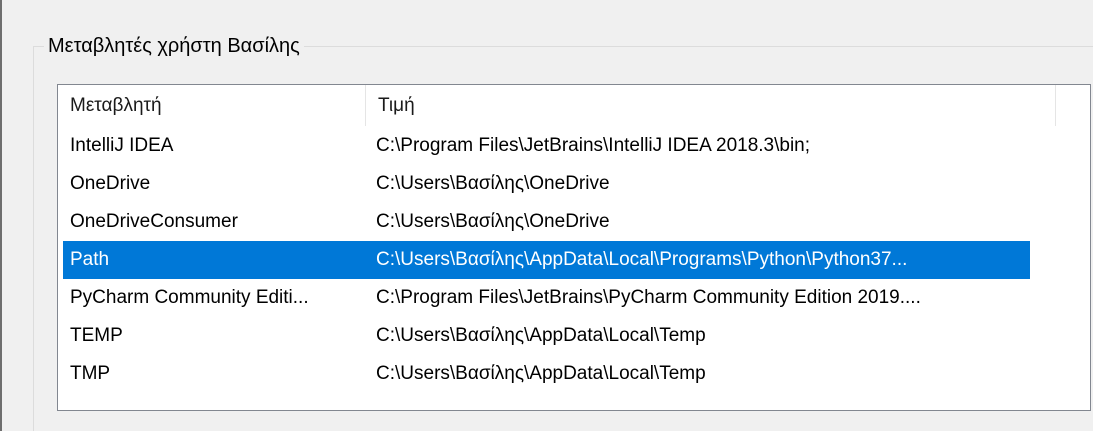 The height and width of the screenshot is (431, 1093). I want to click on column-divider, so click(1055, 105).